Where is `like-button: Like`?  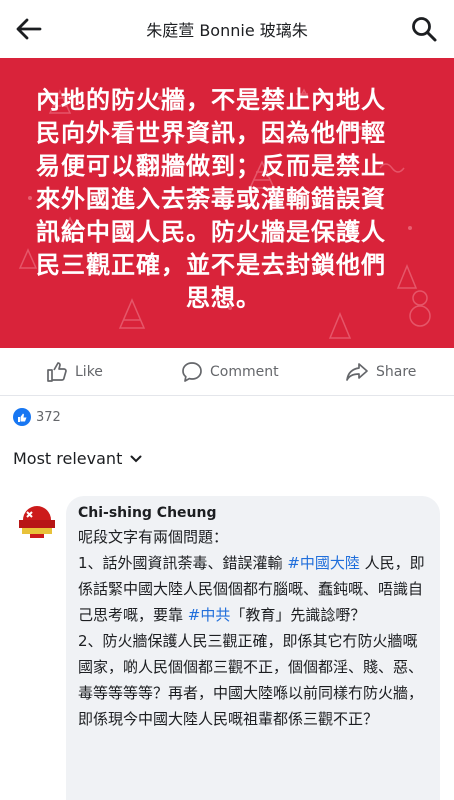 like-button: Like is located at coordinates (74, 372).